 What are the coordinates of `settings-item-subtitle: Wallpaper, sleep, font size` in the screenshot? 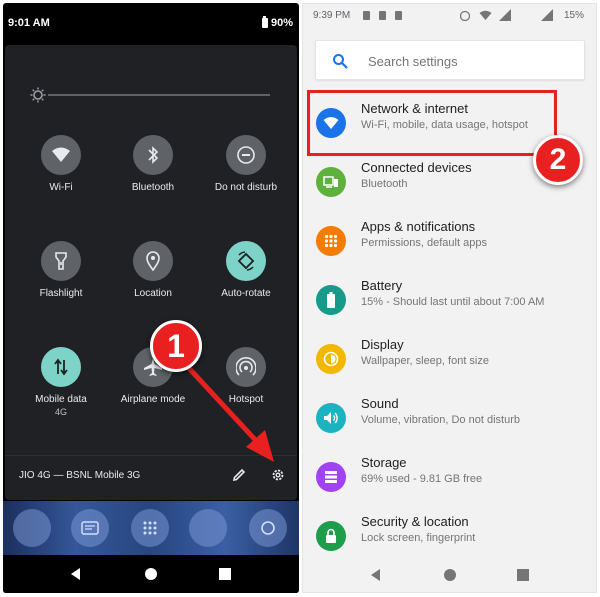 It's located at (425, 361).